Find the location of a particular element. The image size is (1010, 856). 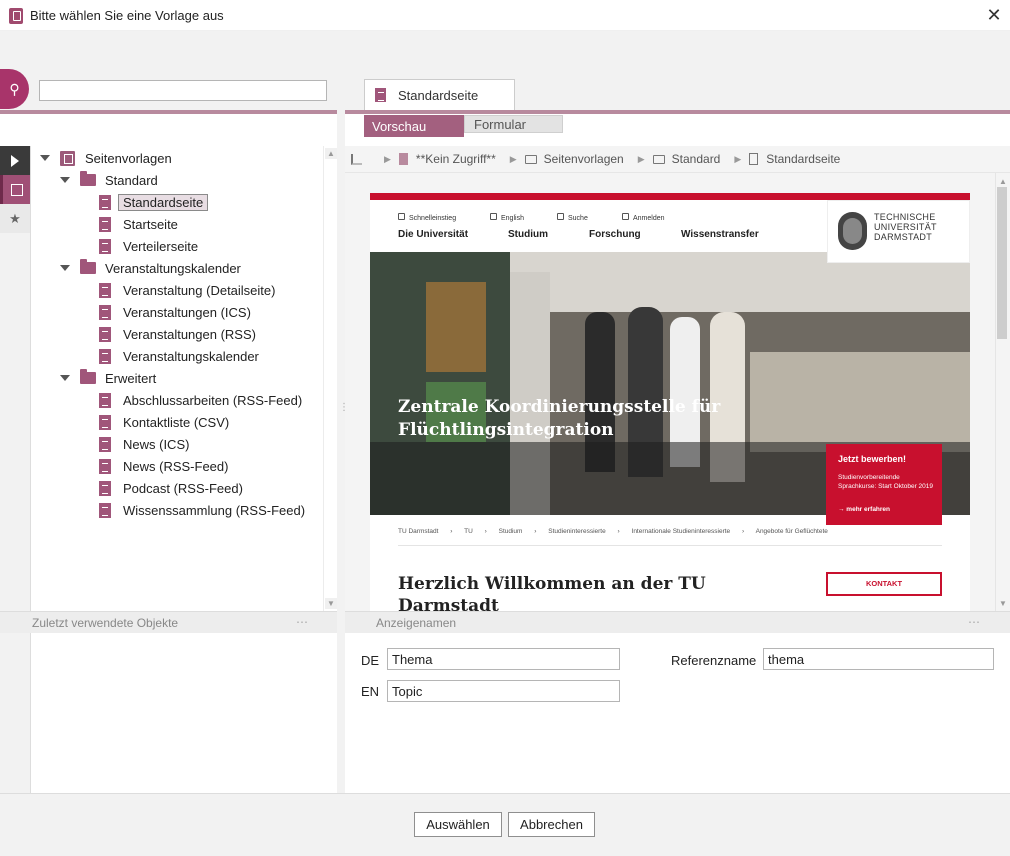

site-util-link: English is located at coordinates (507, 217).